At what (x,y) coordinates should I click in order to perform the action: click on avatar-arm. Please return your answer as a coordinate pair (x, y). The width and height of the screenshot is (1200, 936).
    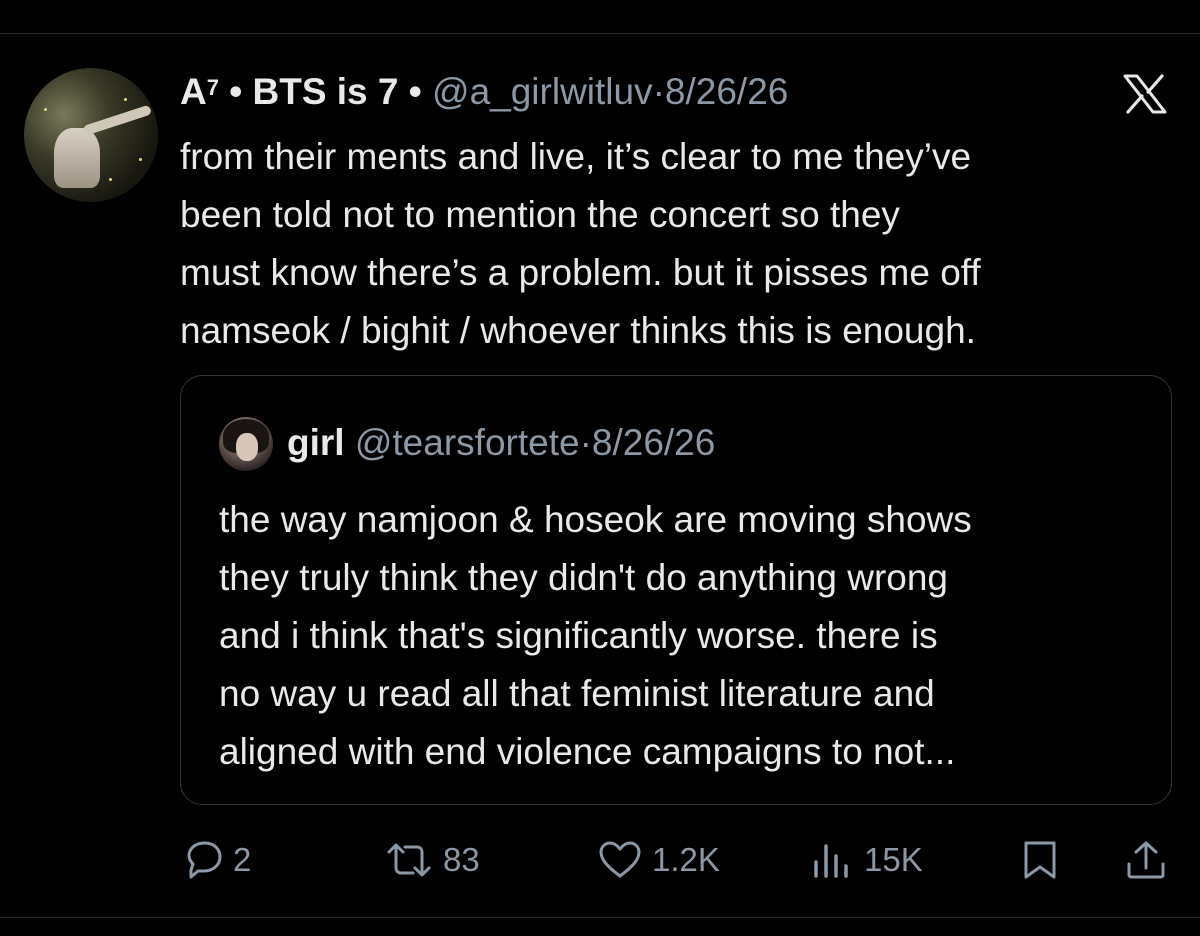
    Looking at the image, I should click on (117, 120).